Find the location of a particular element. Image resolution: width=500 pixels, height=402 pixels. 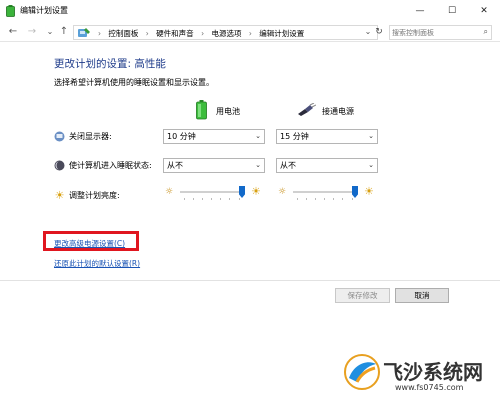

page-subheading: 选择希望计算机使用的睡眠设置和显示设置。 is located at coordinates (134, 82).